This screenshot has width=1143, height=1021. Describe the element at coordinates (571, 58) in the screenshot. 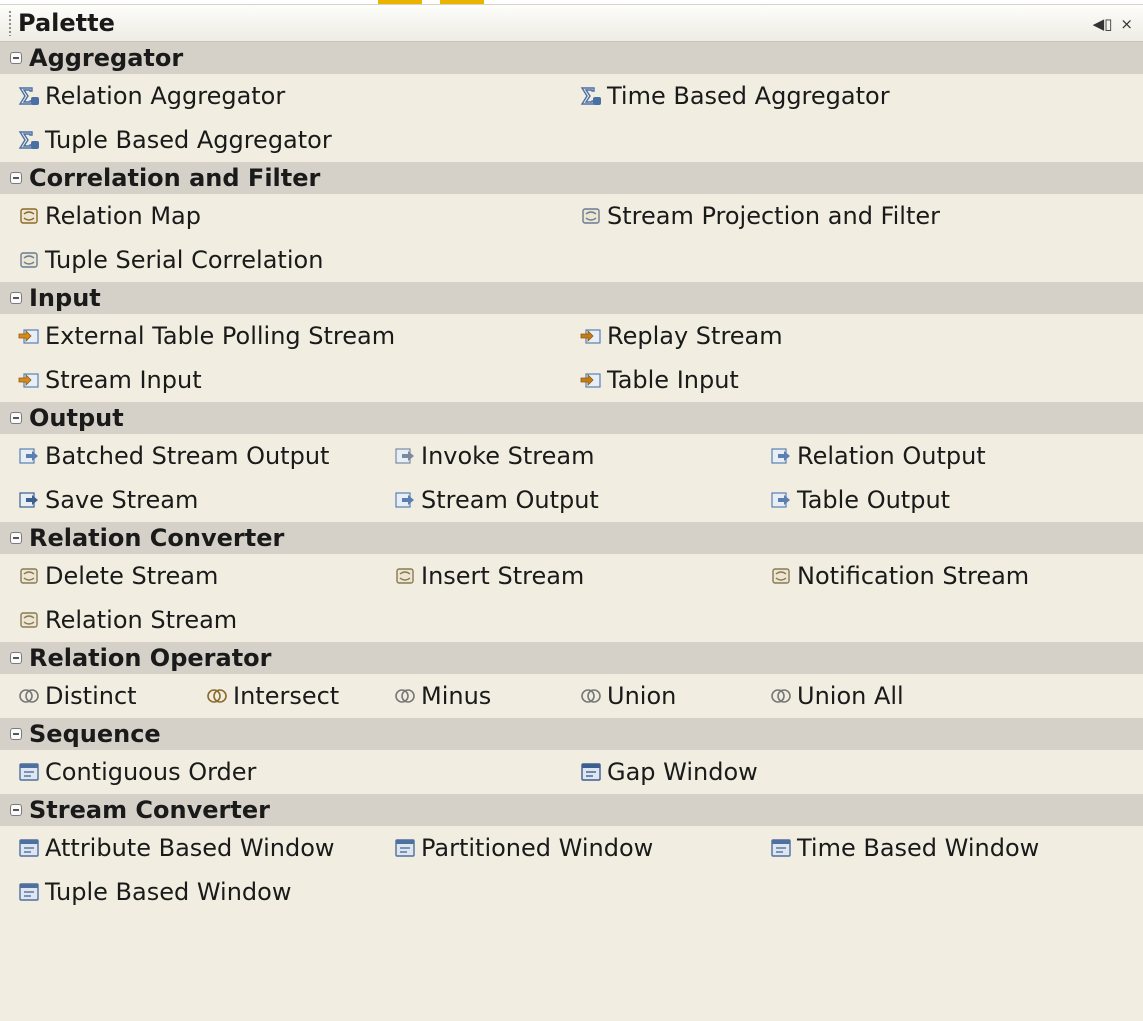

I see `category-header-aggregator: Aggregator` at that location.